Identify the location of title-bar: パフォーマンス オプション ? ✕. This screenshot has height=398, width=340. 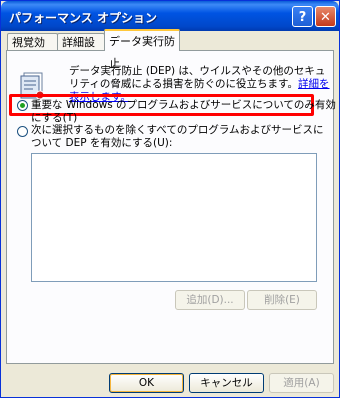
(170, 16).